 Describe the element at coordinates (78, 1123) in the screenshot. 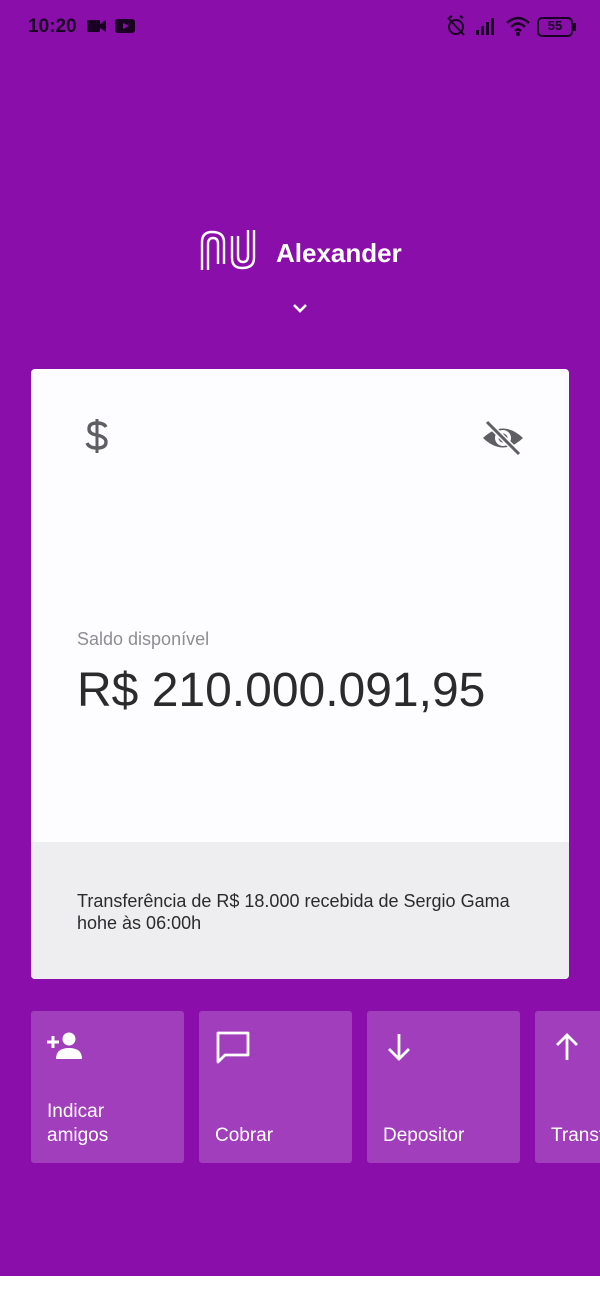

I see `action-label: Indicar amigos` at that location.